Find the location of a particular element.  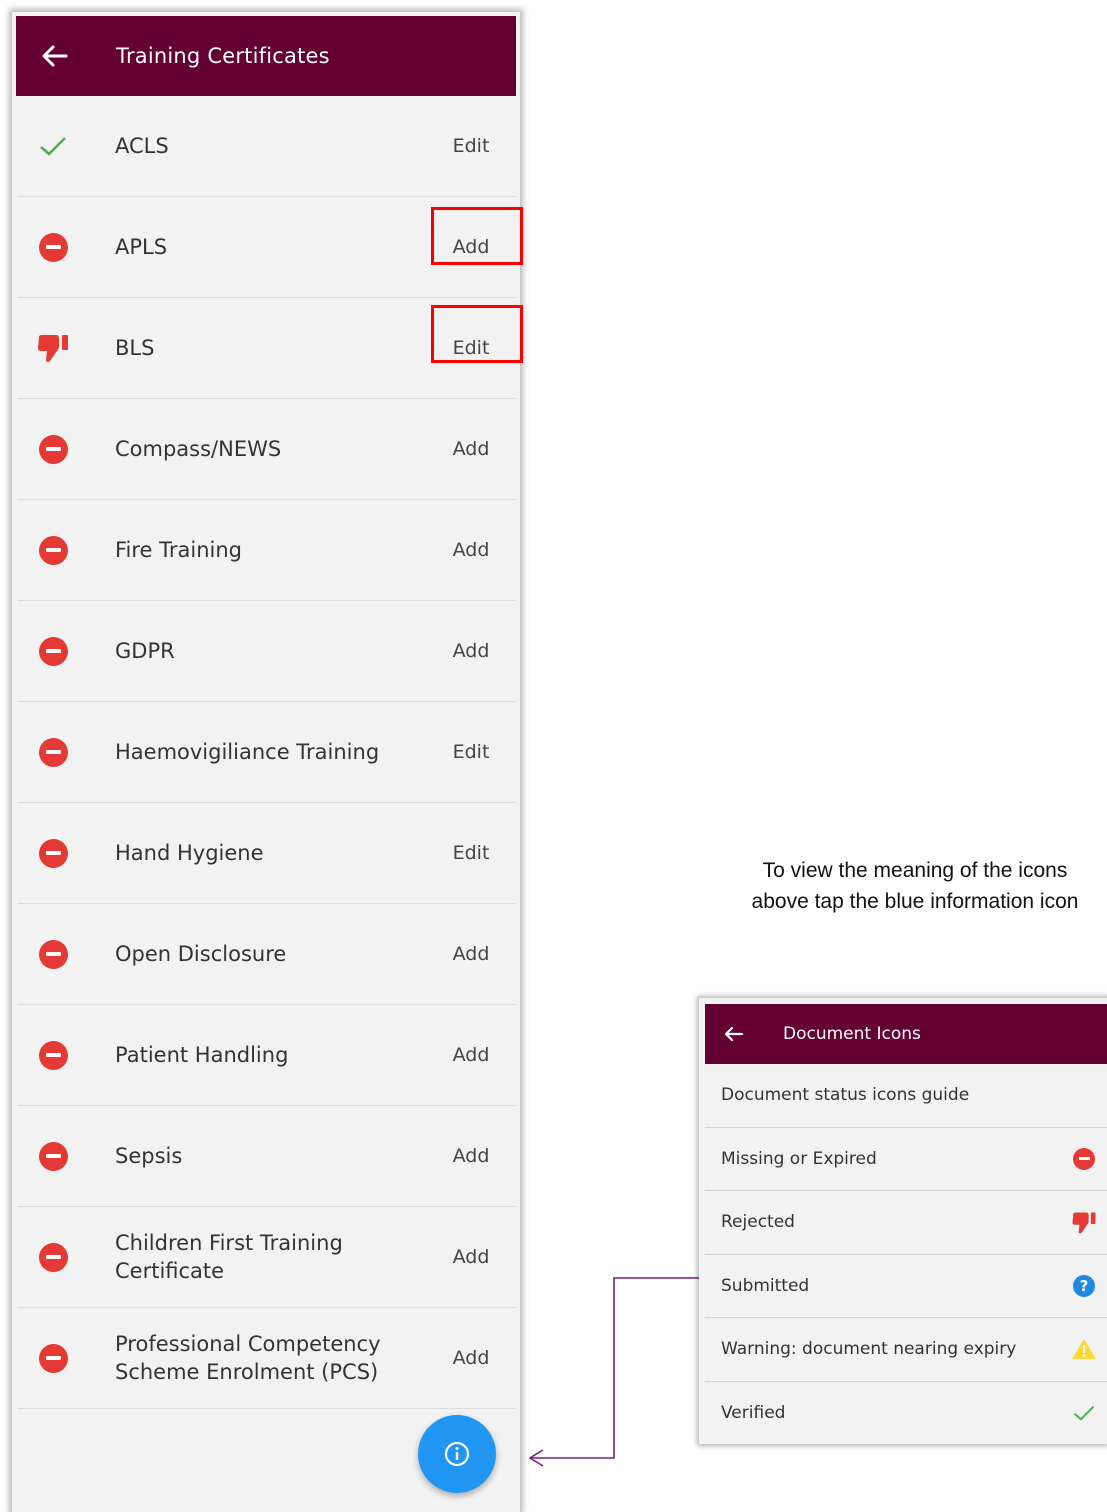

legend-label: Submitted is located at coordinates (765, 1285).